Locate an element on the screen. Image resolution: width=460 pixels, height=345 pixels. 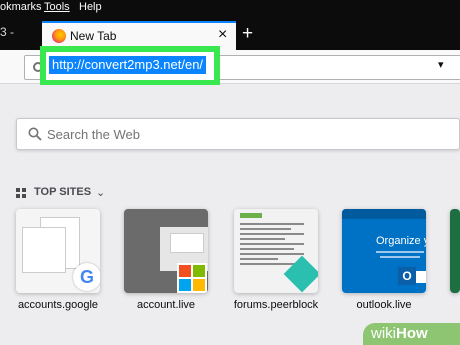
top-site-tile-forums-peerblock is located at coordinates (276, 251).